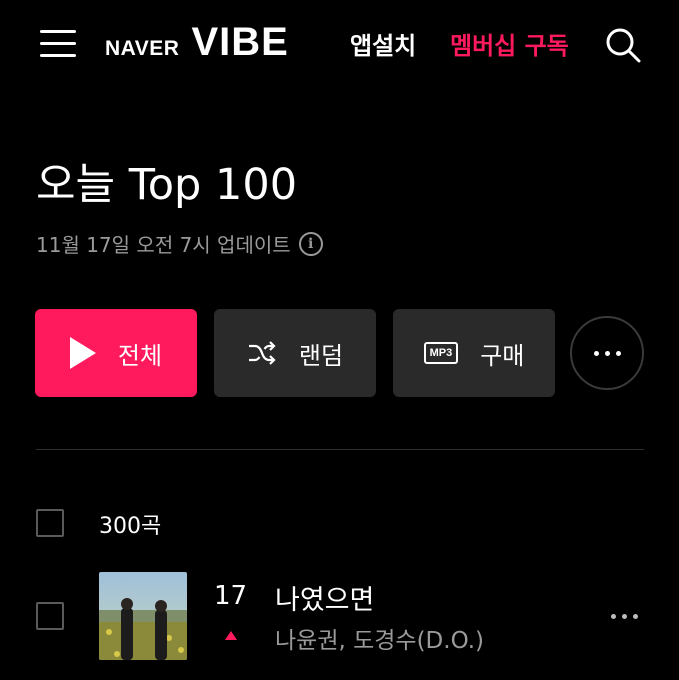 Image resolution: width=679 pixels, height=680 pixels. I want to click on track-artist: 나윤권, 도경수(D.O.), so click(379, 638).